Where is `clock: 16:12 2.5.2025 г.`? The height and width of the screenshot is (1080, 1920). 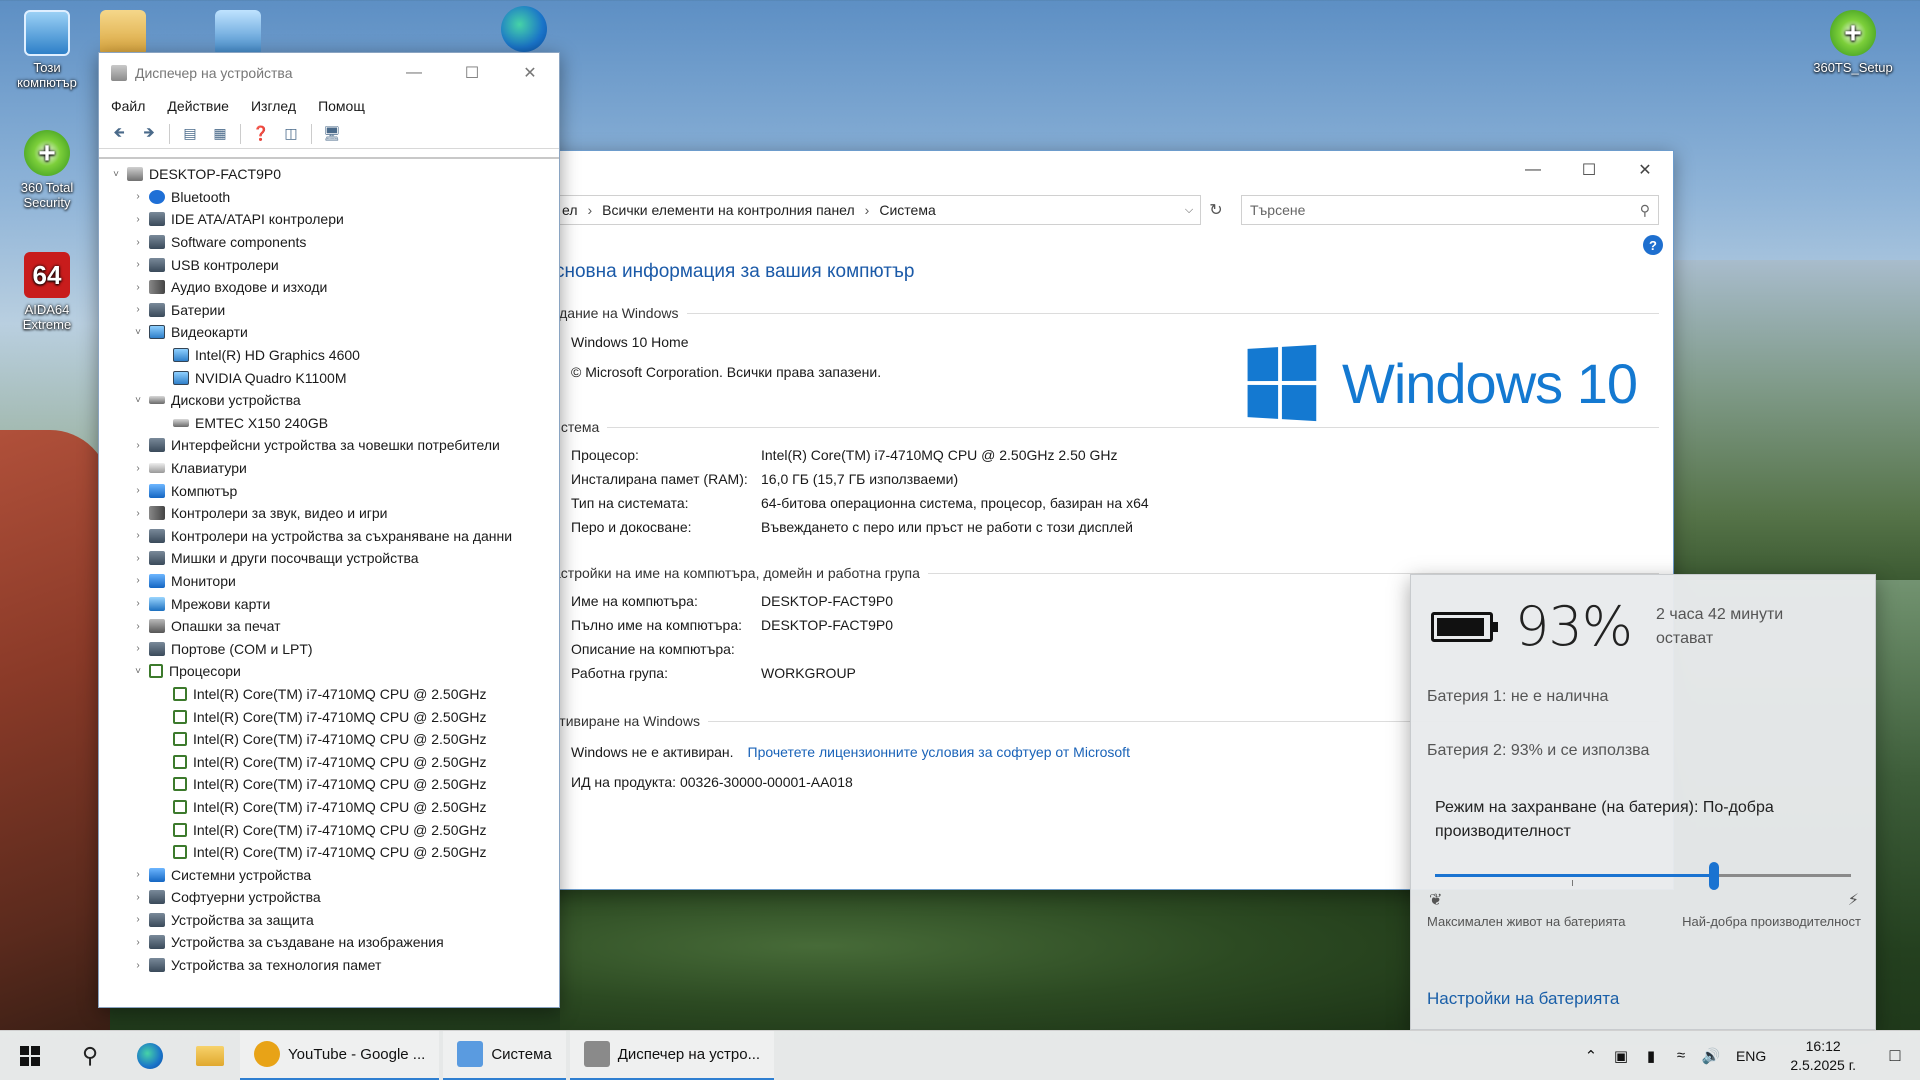 clock: 16:12 2.5.2025 г. is located at coordinates (1823, 1056).